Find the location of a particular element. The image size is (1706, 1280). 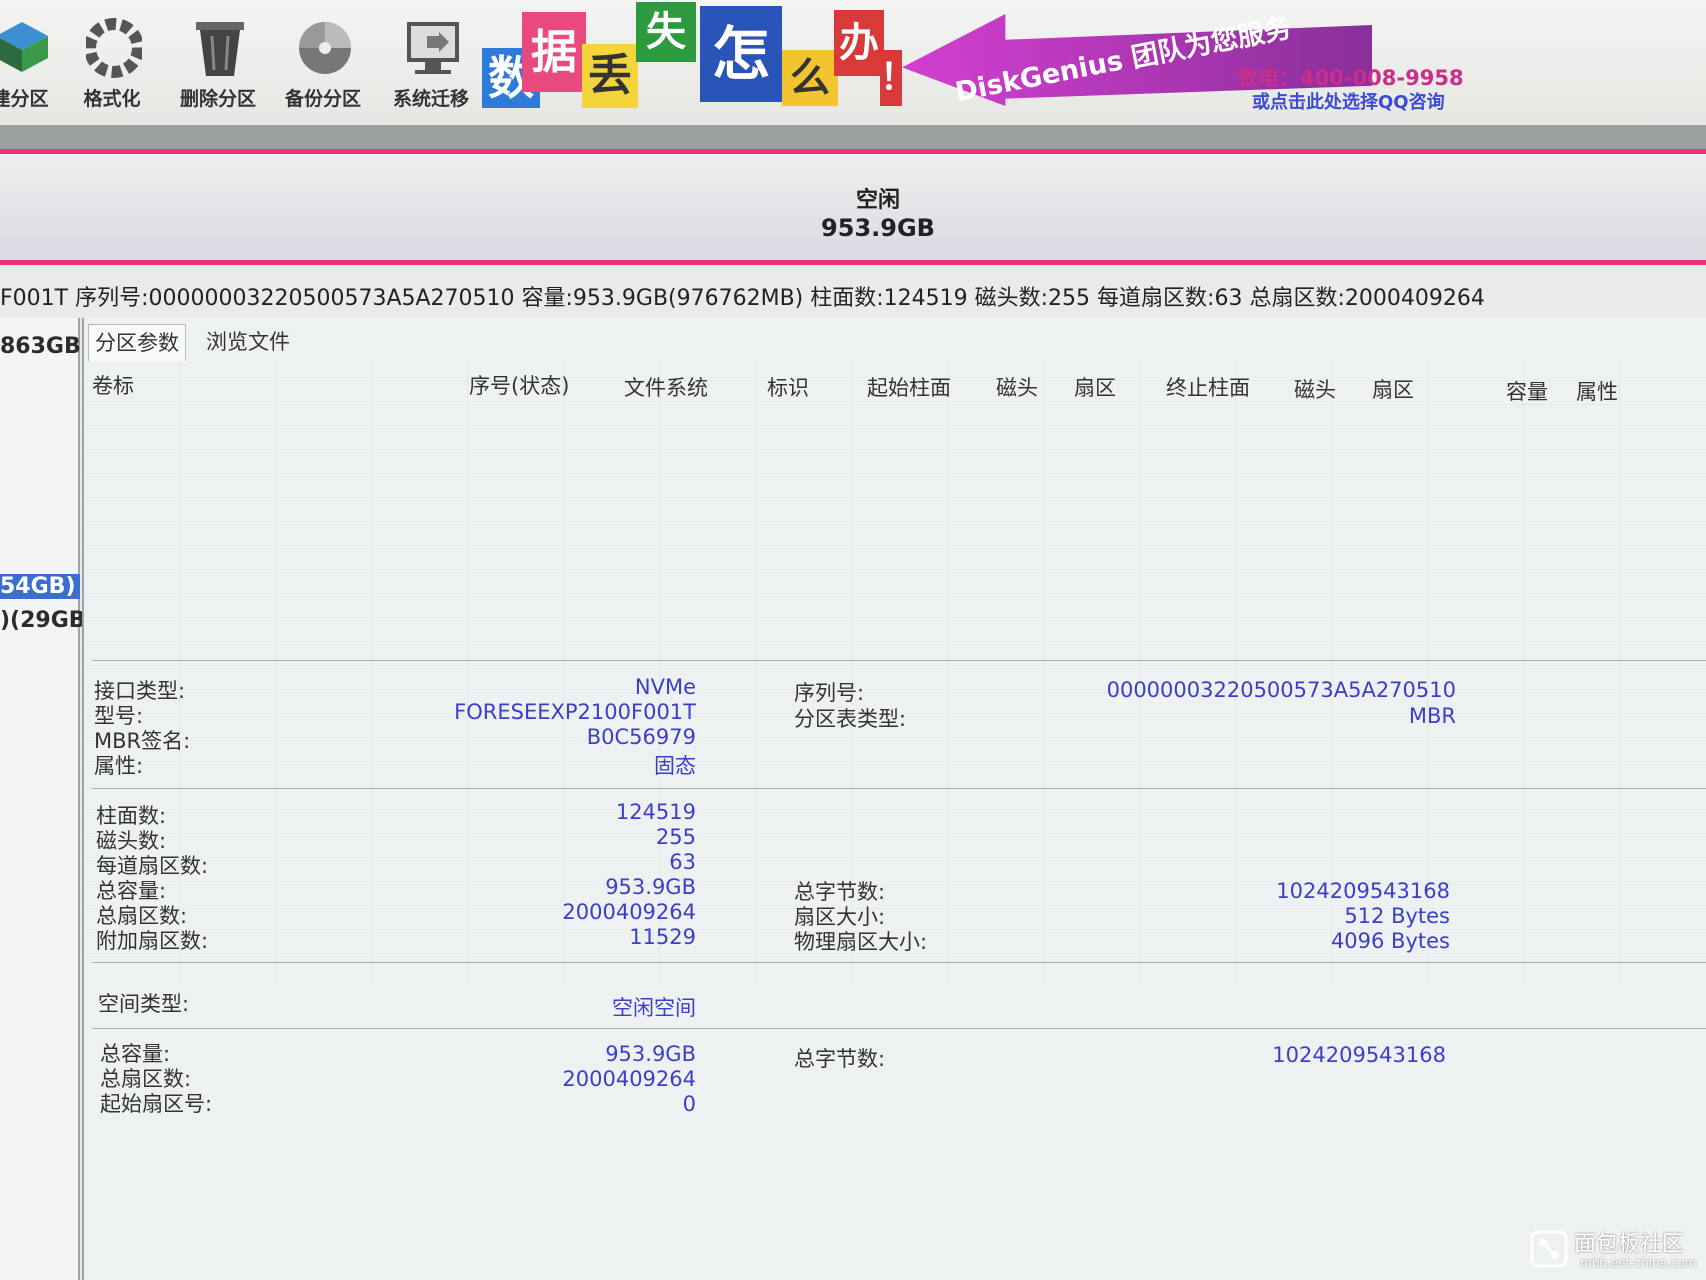

serial-value: 00000003220500573A5A270510 is located at coordinates (1281, 690).